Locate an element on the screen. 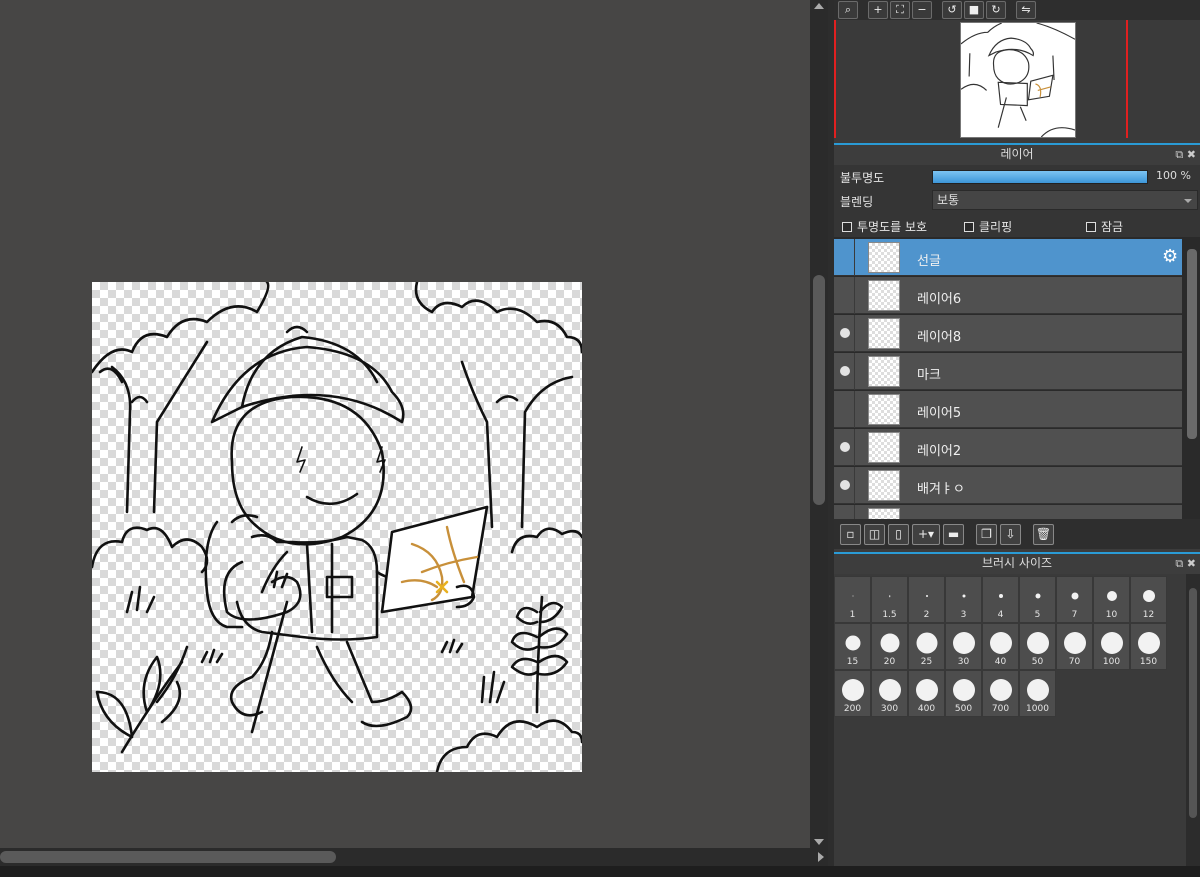  layer-scroll-thumb is located at coordinates (1192, 344).